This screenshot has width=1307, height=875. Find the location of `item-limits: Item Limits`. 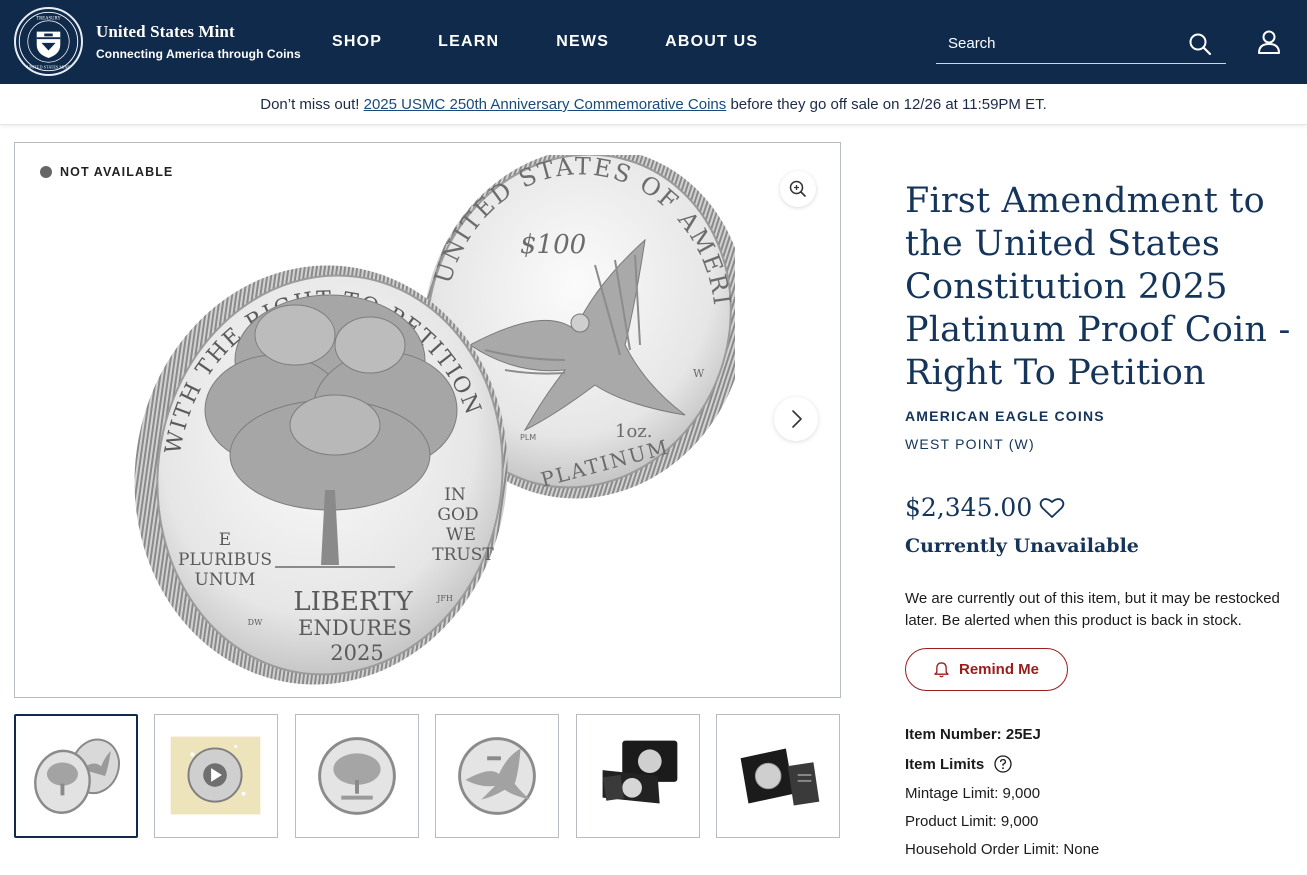

item-limits: Item Limits is located at coordinates (958, 764).